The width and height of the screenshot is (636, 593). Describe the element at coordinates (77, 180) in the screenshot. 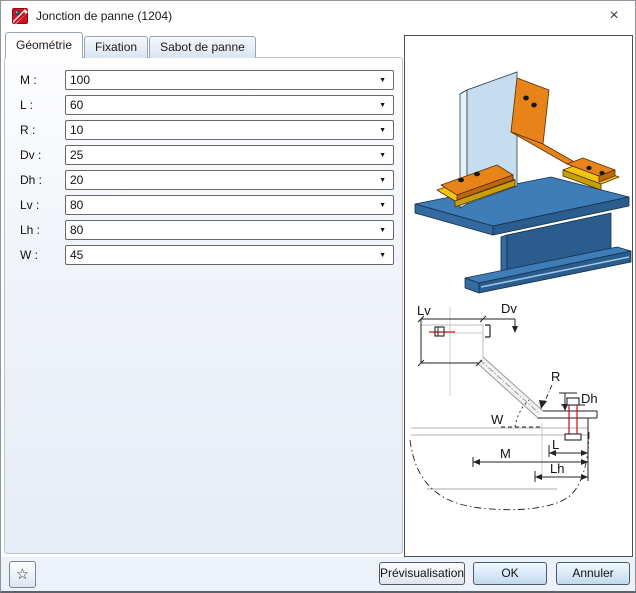

I see `combo-value-Dh: 20` at that location.